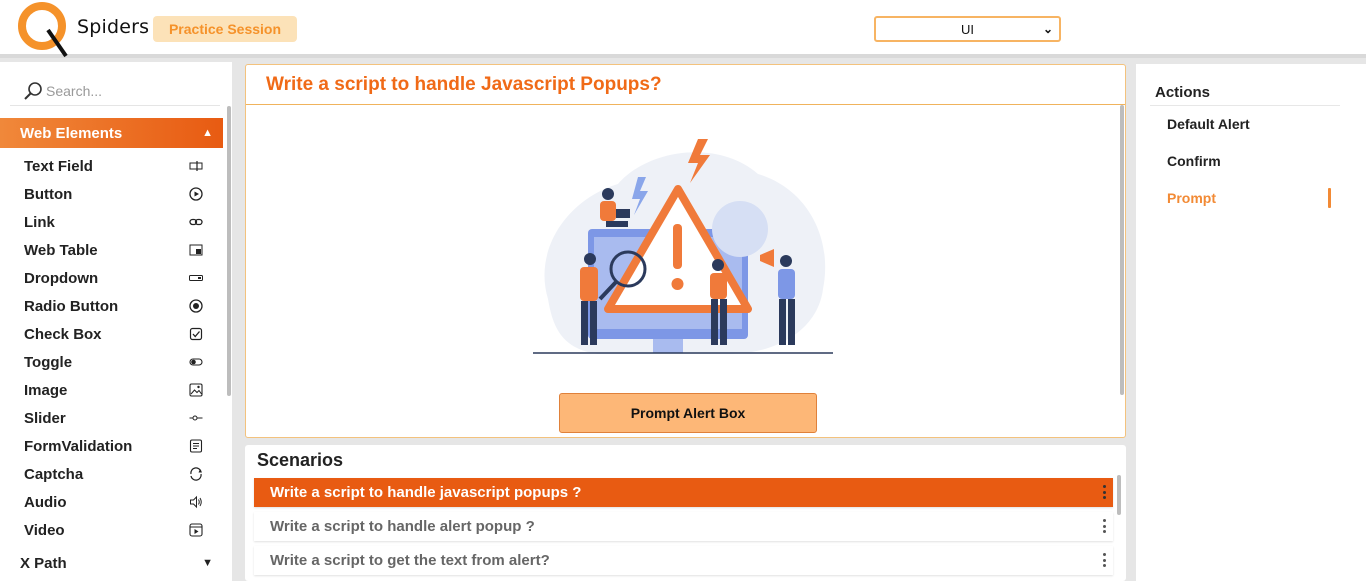 The width and height of the screenshot is (1366, 581). What do you see at coordinates (1047, 29) in the screenshot?
I see `chevron-down-icon: ⌄` at bounding box center [1047, 29].